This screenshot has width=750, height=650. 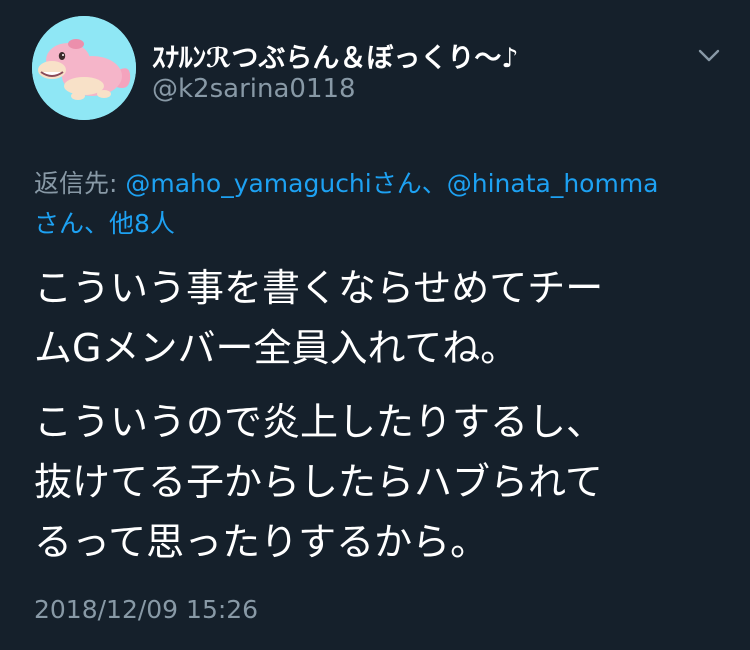 I want to click on reply-prefix: 返信先:, so click(x=80, y=183).